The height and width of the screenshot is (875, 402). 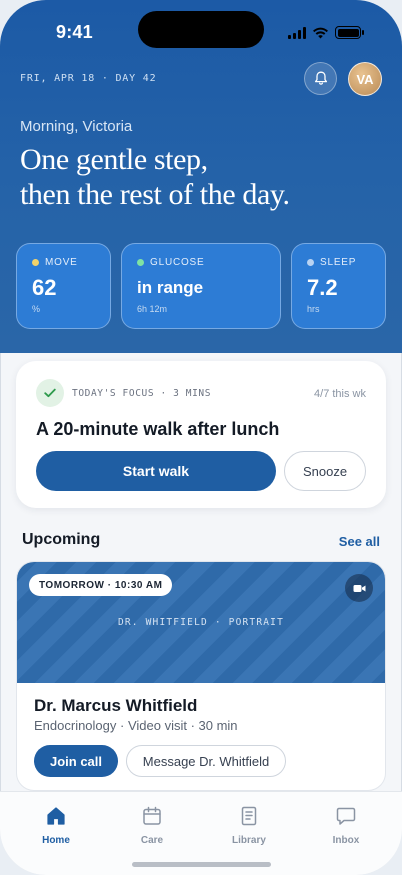 I want to click on doctor-name: Dr. Marcus Whitfield, so click(x=116, y=705).